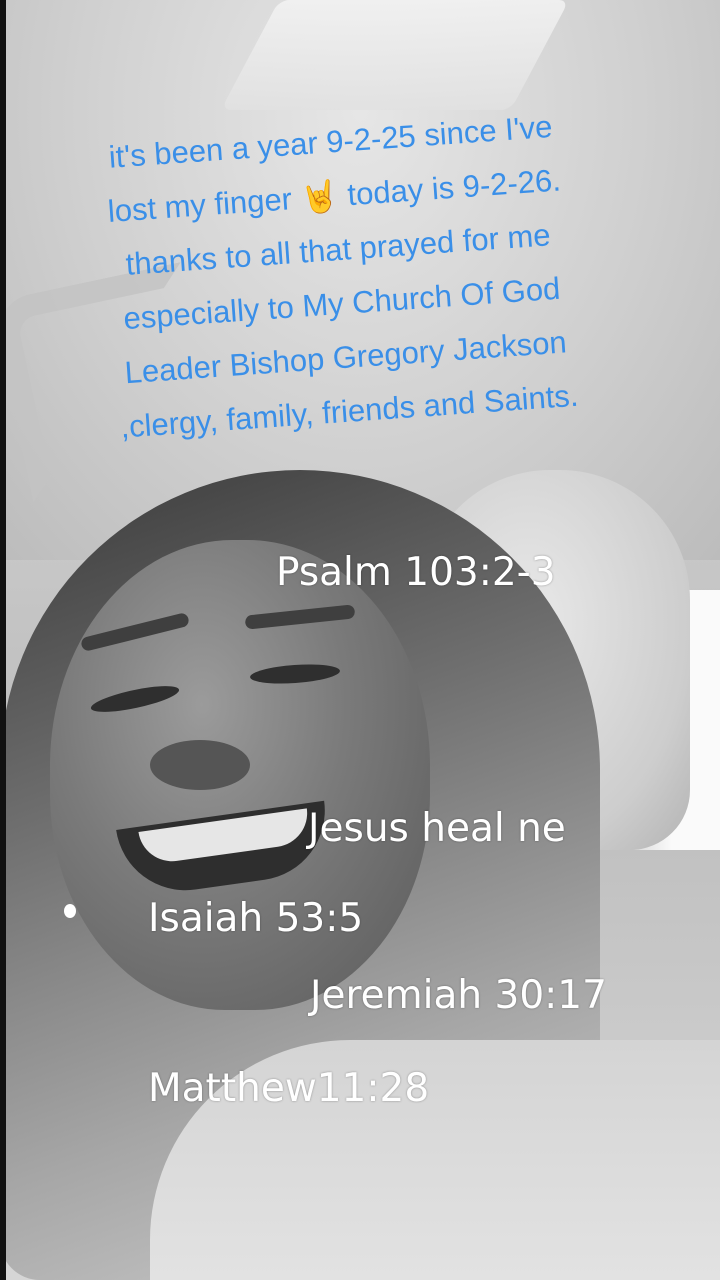 The width and height of the screenshot is (720, 1280). I want to click on nose, so click(200, 765).